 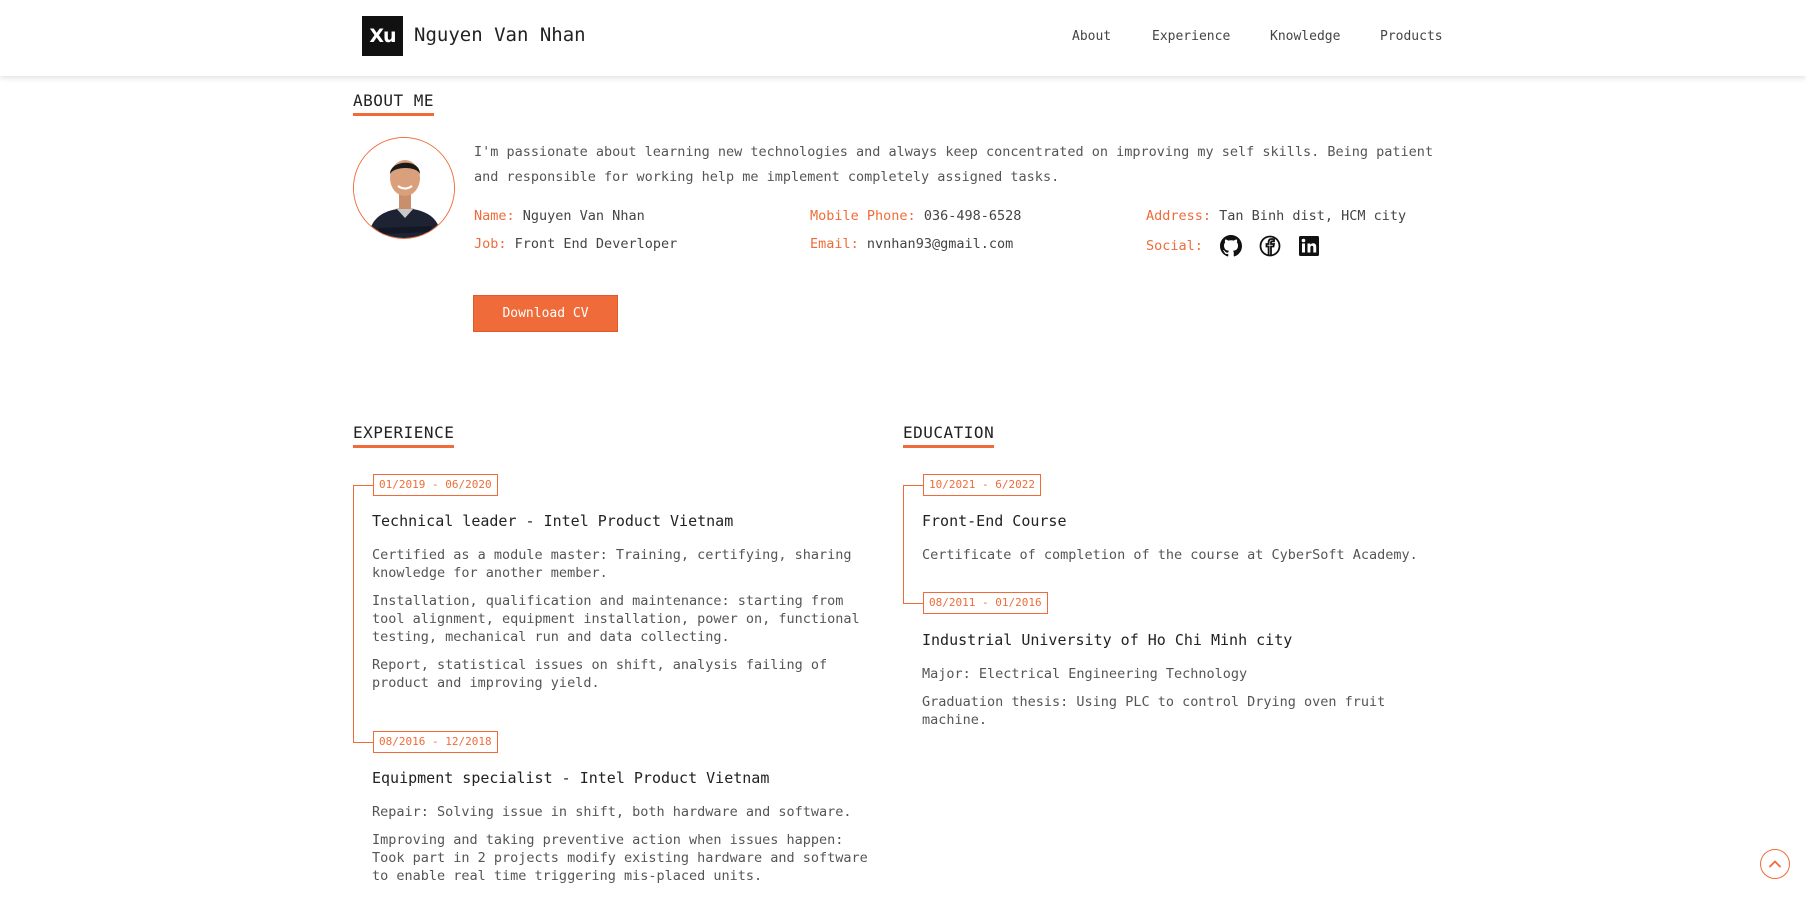 I want to click on education-title: EDUCATION, so click(x=949, y=435).